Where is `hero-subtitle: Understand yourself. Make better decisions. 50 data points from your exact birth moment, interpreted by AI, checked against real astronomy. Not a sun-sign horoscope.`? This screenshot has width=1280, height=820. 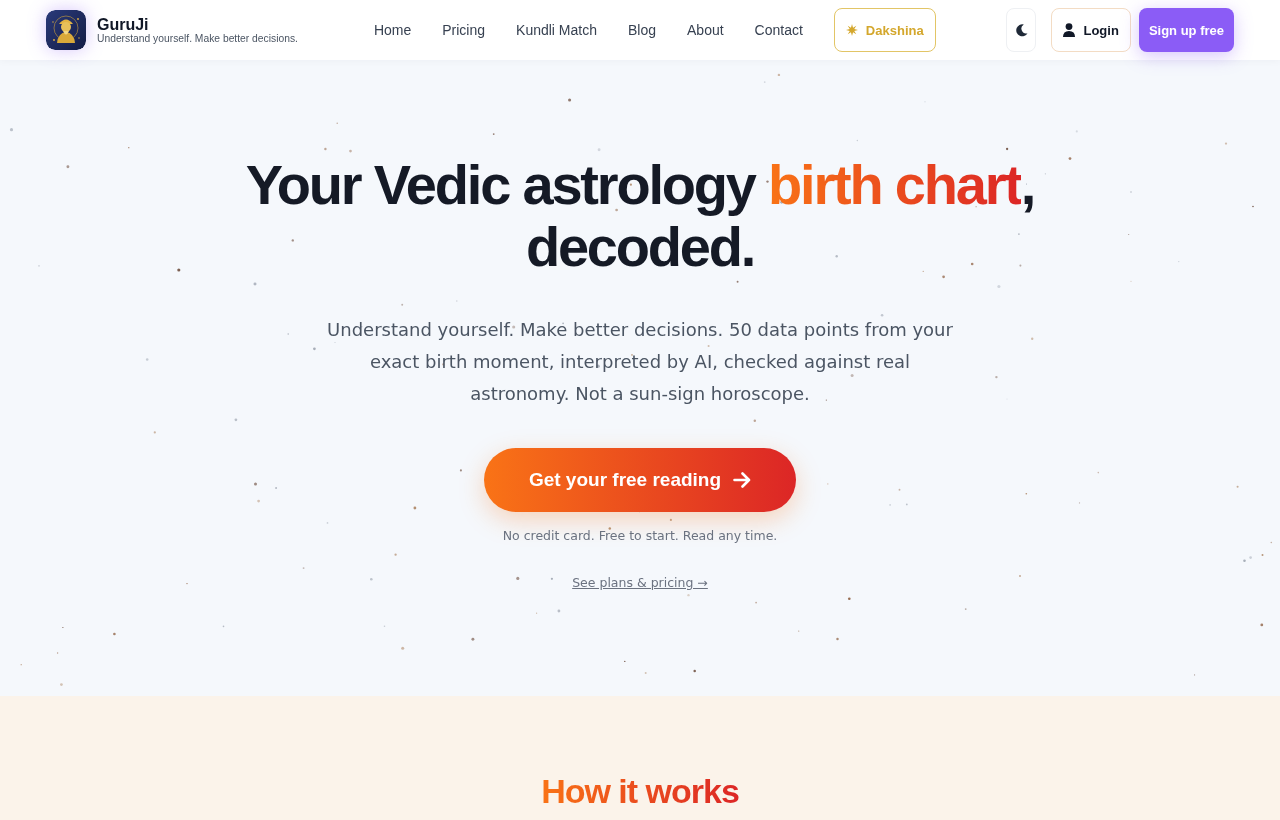
hero-subtitle: Understand yourself. Make better decisions. 50 data points from your exact birth moment, interpreted by AI, checked against real astronomy. Not a sun-sign horoscope. is located at coordinates (640, 362).